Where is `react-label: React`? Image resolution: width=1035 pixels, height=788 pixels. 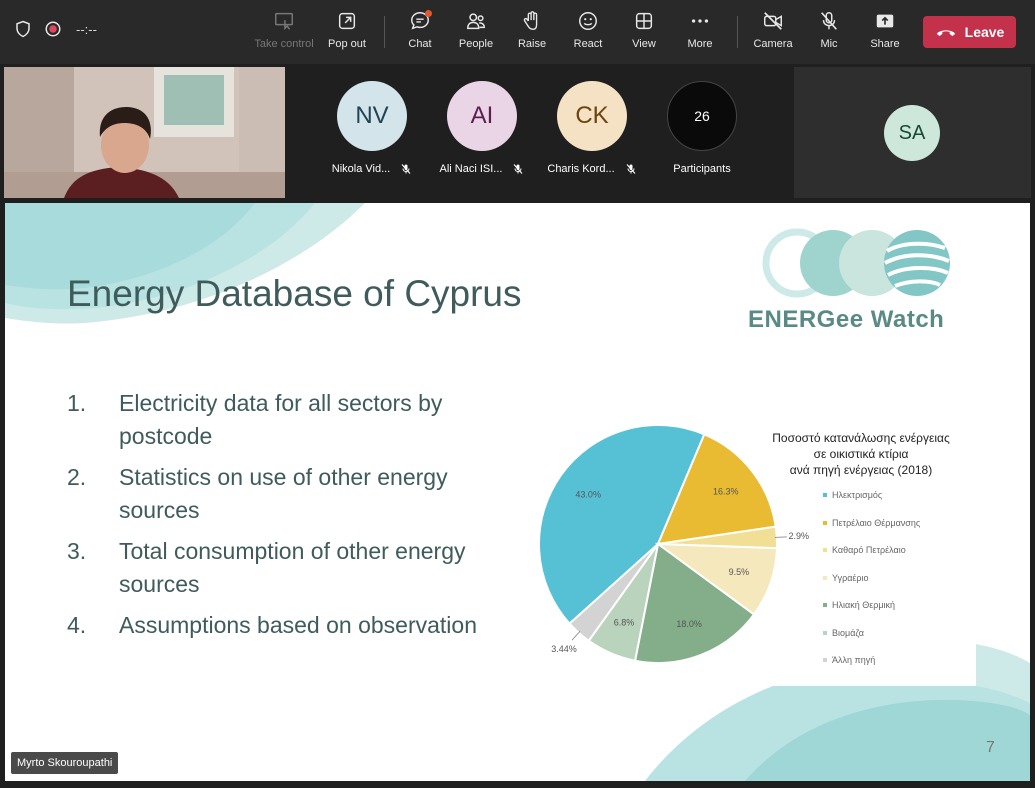
react-label: React is located at coordinates (588, 44).